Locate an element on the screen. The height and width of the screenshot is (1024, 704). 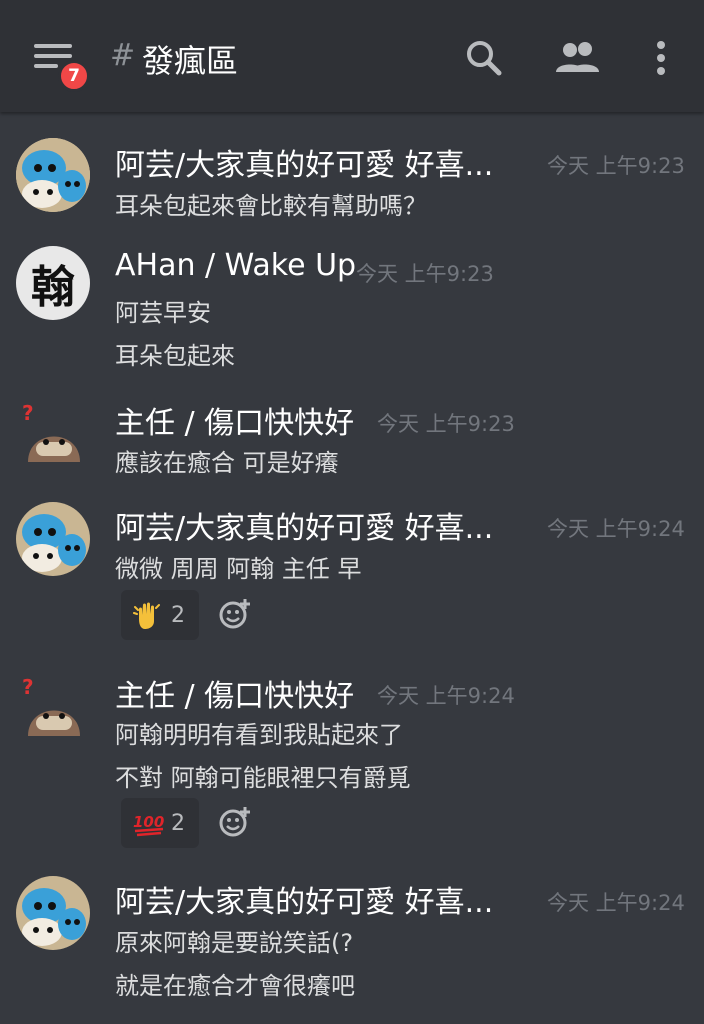
more-options-icon is located at coordinates (661, 58).